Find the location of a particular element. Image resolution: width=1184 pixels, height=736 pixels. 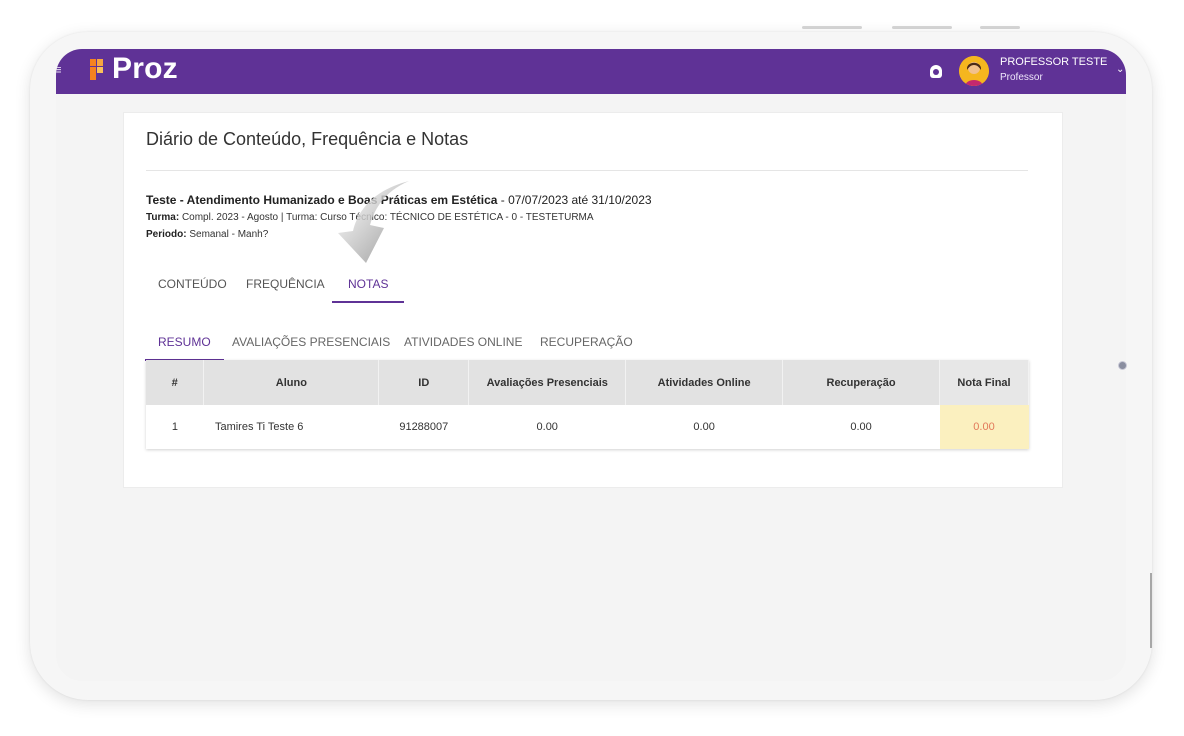

user-name: PROFESSOR TESTE is located at coordinates (1053, 62).